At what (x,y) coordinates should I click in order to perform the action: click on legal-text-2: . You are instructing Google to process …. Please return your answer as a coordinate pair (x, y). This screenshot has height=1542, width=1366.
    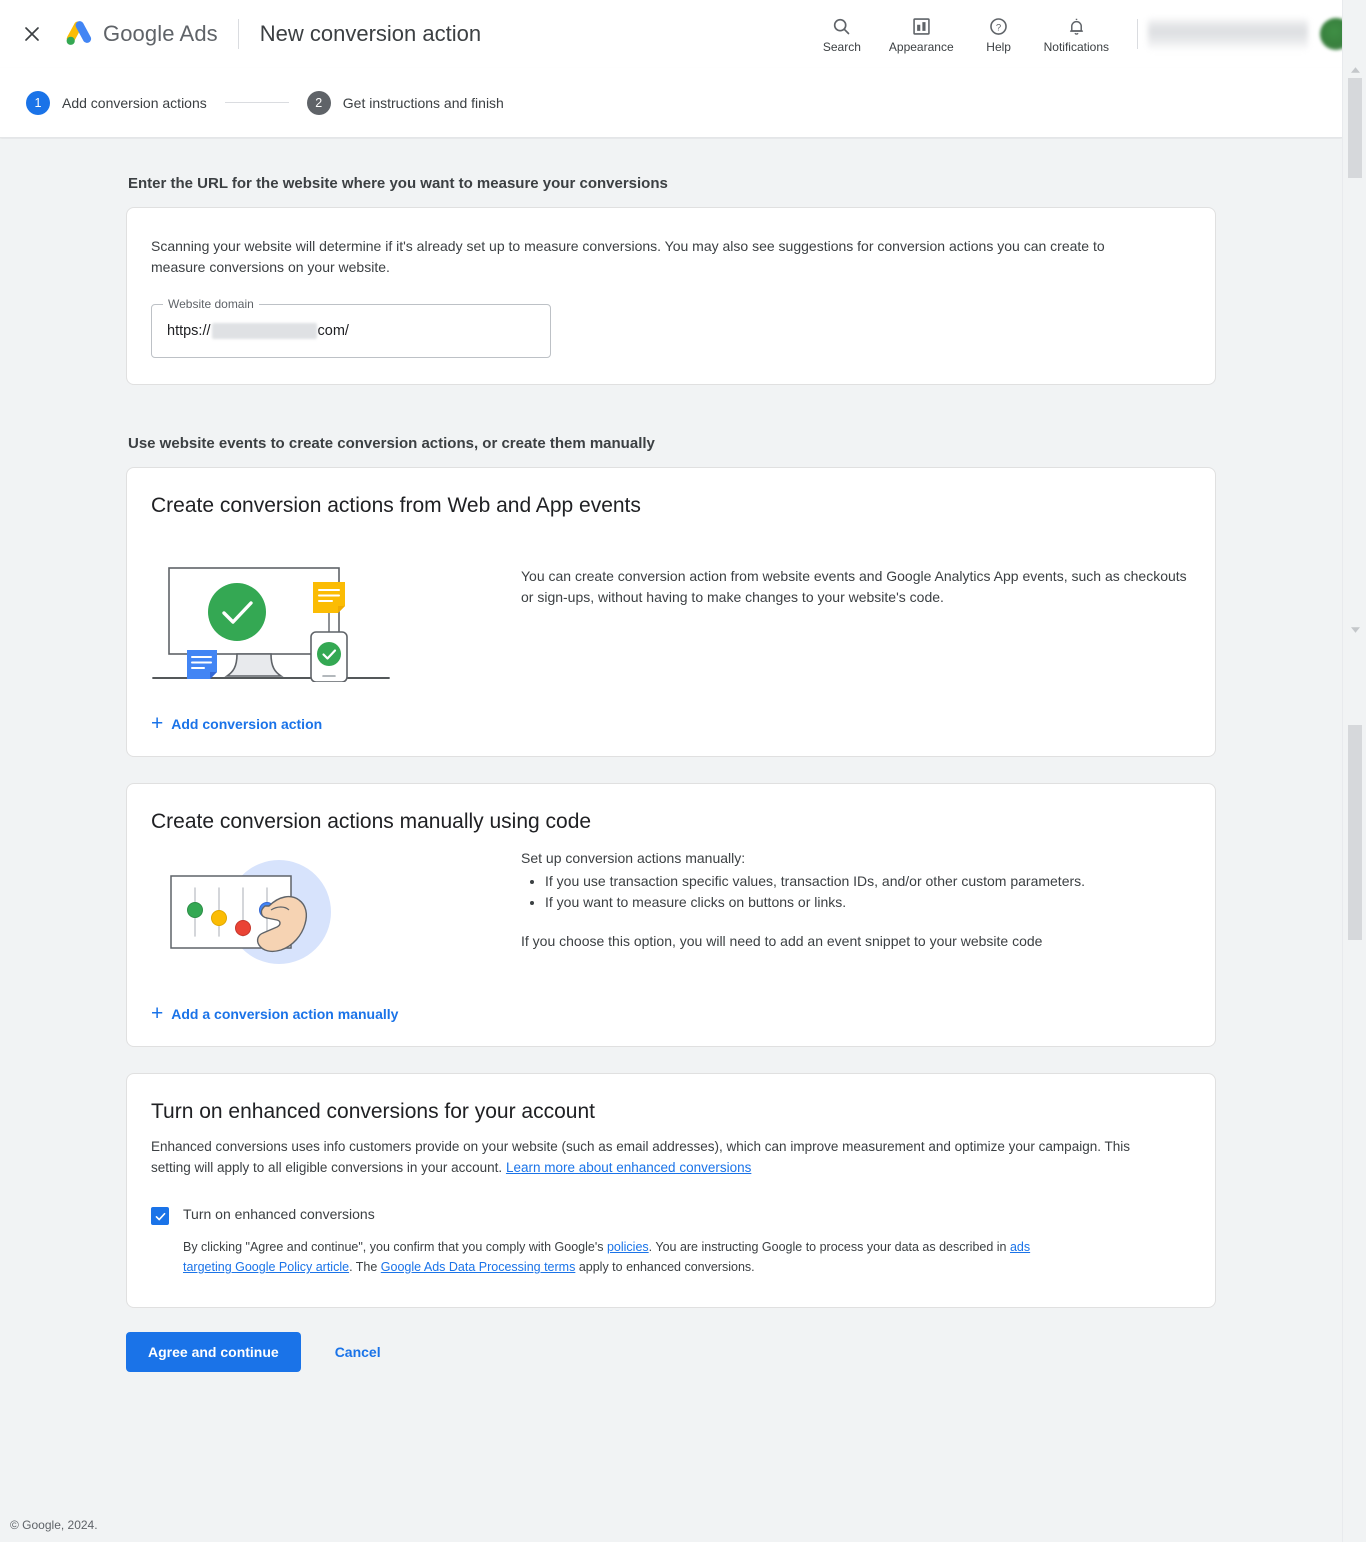
    Looking at the image, I should click on (829, 1247).